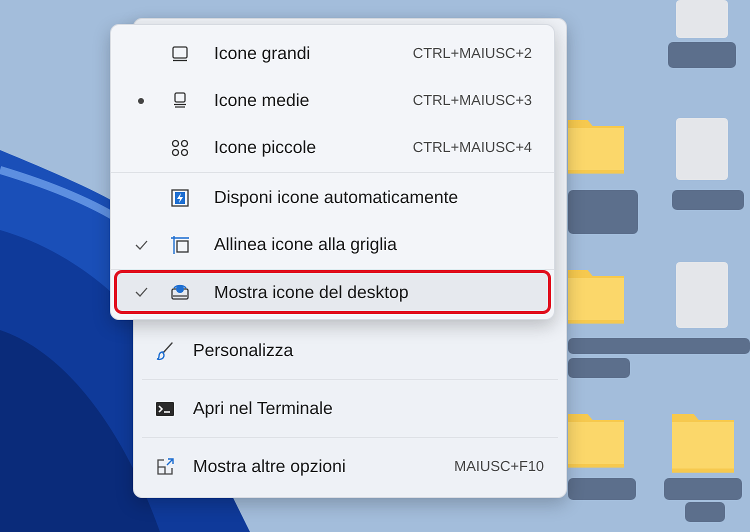  I want to click on menu-item: Mostra altre opzioni MAIUSC+F10, so click(350, 466).